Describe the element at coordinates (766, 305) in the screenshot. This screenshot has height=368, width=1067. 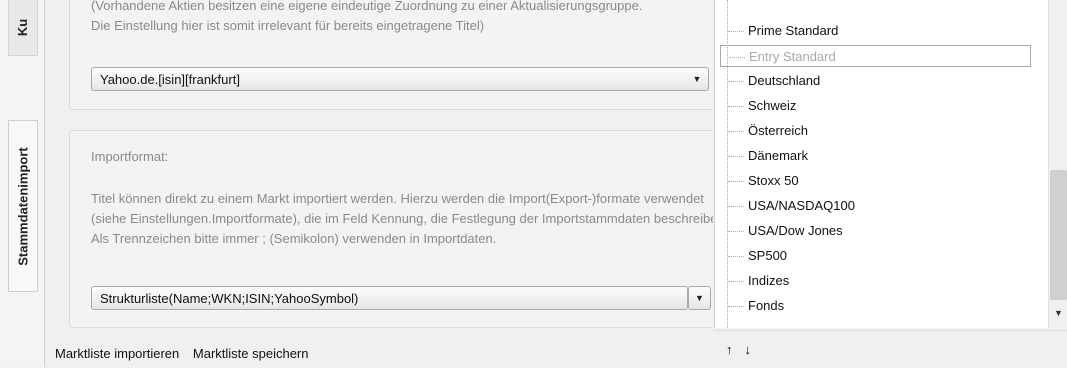
I see `list-item-label: Fonds` at that location.